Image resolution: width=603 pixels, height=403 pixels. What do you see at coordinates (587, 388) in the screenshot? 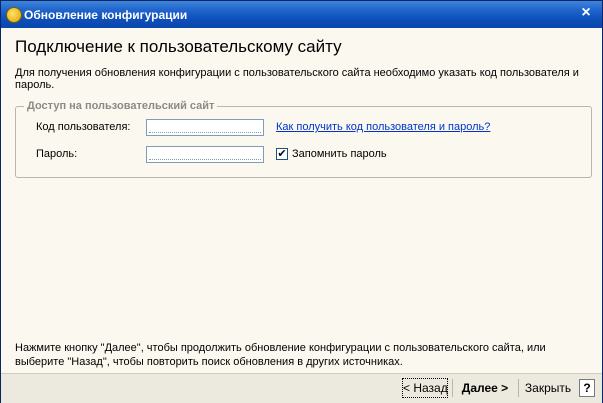
I see `help-button: ?` at bounding box center [587, 388].